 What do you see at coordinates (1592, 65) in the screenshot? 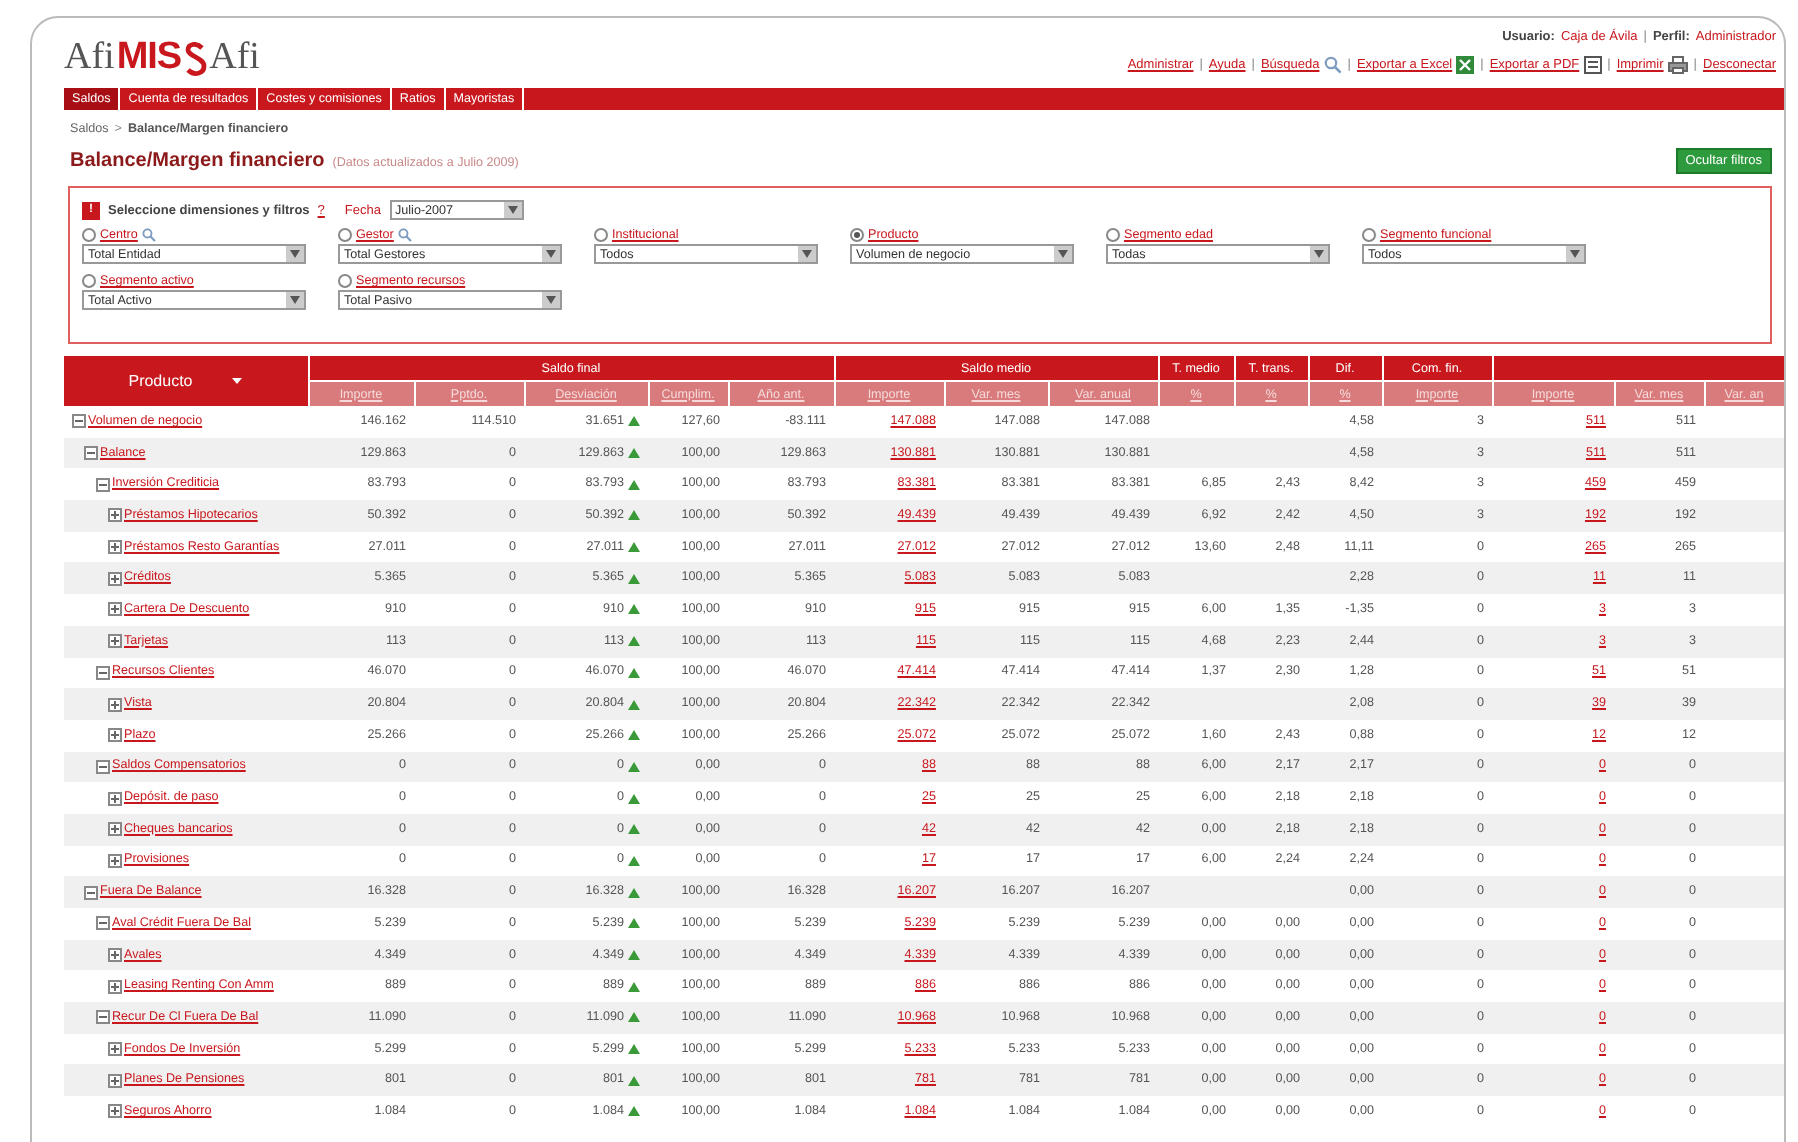
I see `document-icon` at bounding box center [1592, 65].